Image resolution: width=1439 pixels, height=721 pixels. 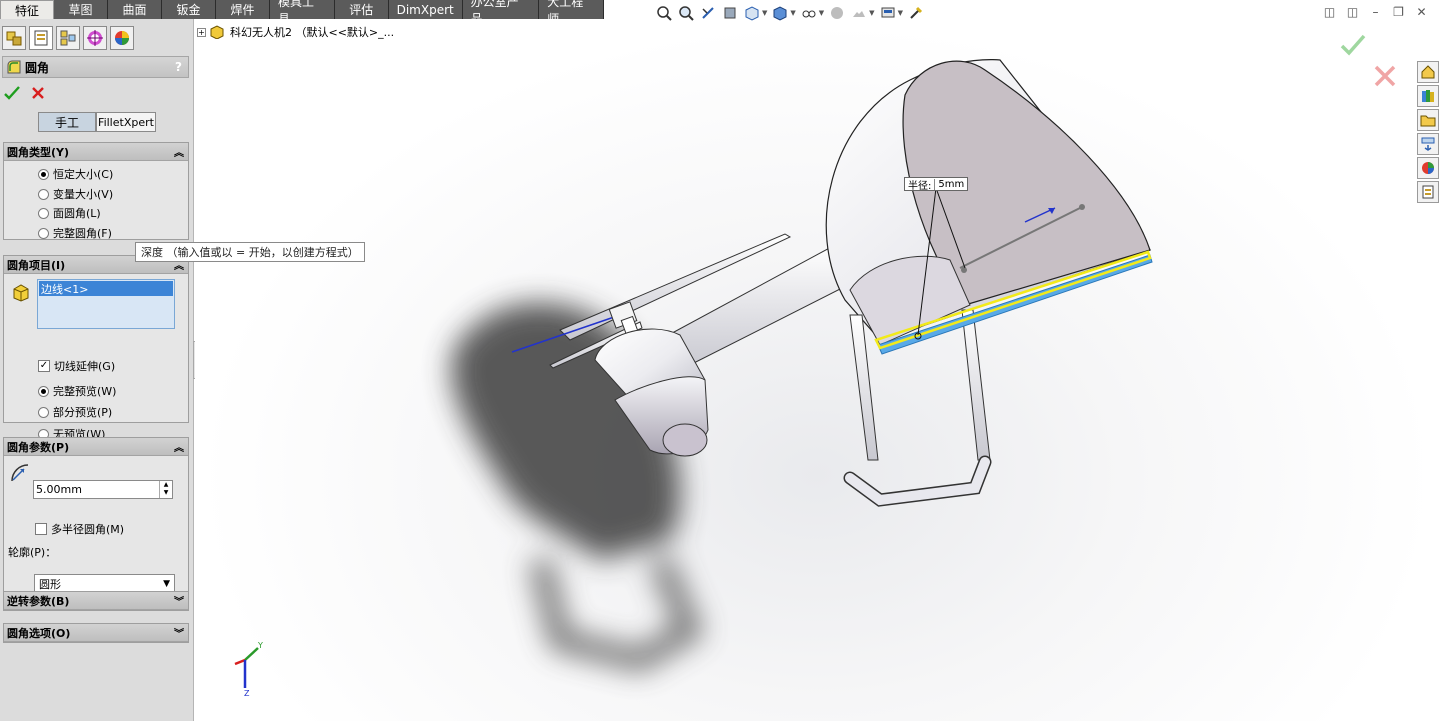 I want to click on tab-evaluate: 评估, so click(x=362, y=9).